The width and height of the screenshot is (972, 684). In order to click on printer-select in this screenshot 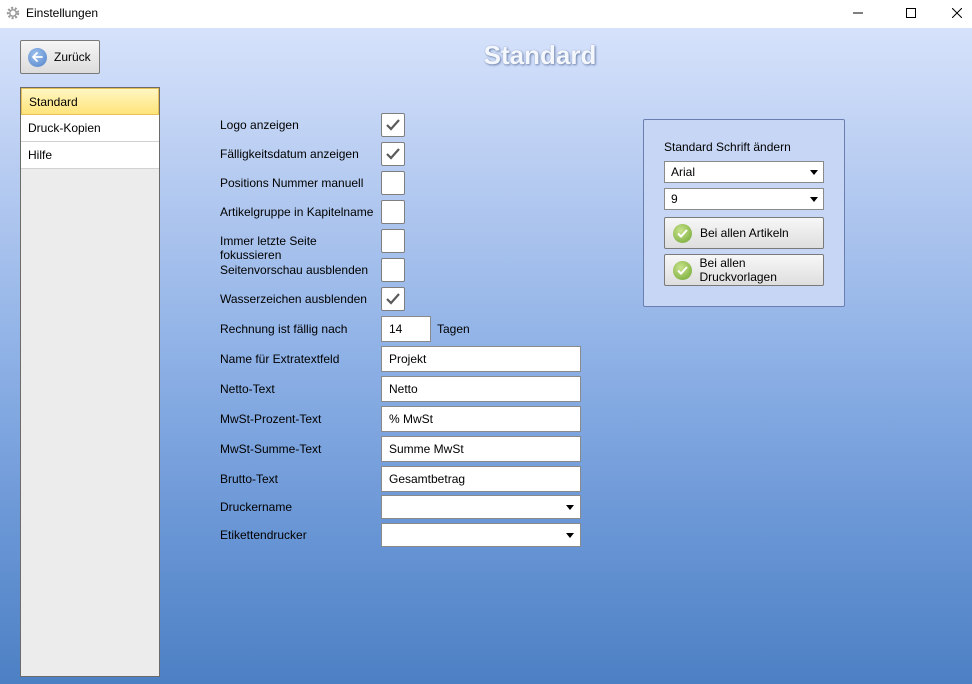, I will do `click(481, 507)`.